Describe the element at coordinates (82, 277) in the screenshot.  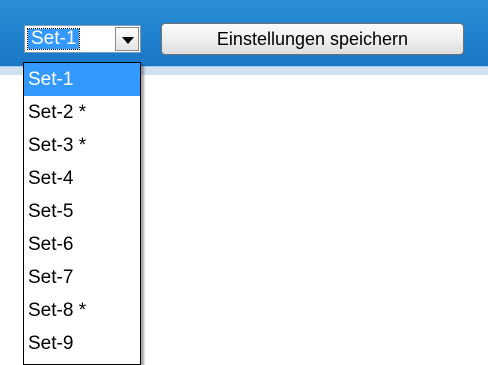
I see `dropdown-option: Set-7` at that location.